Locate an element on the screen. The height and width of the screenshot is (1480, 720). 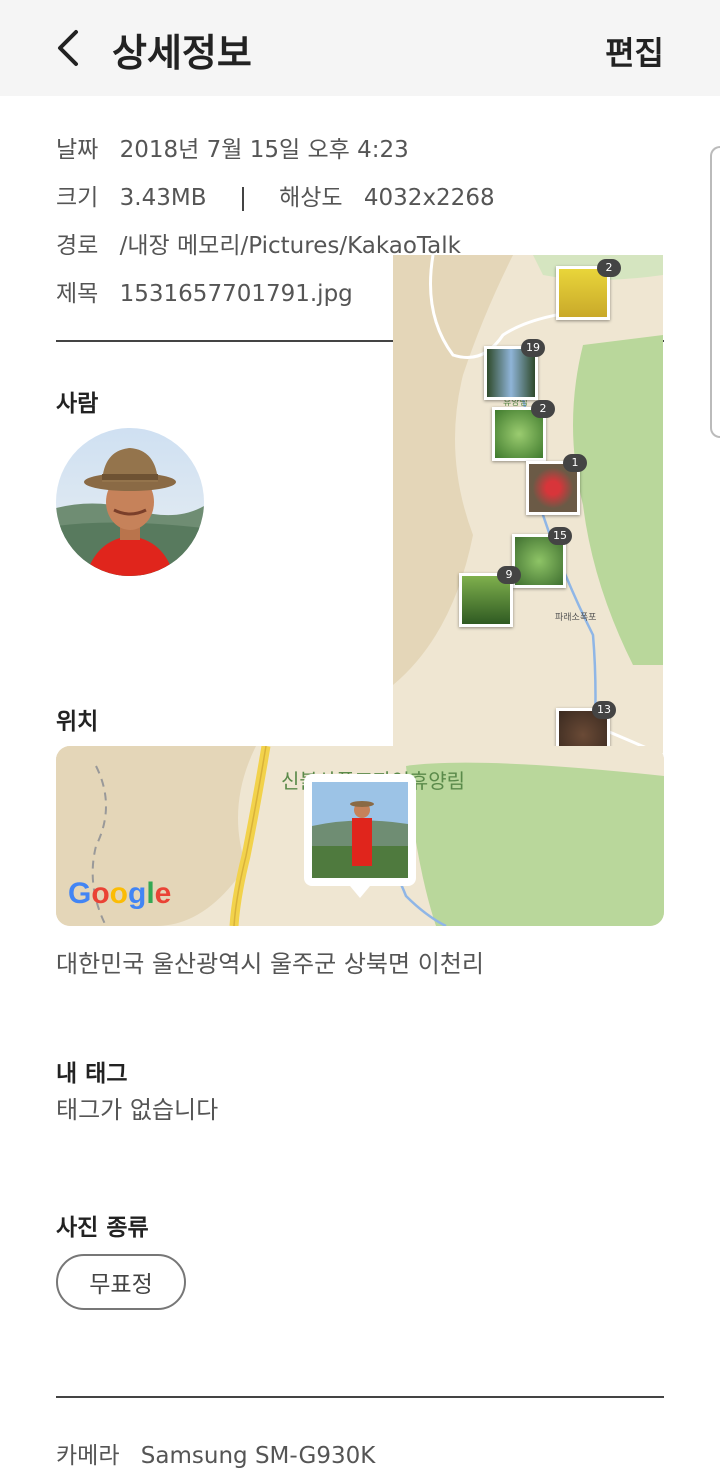
location-photo-pin is located at coordinates (360, 836).